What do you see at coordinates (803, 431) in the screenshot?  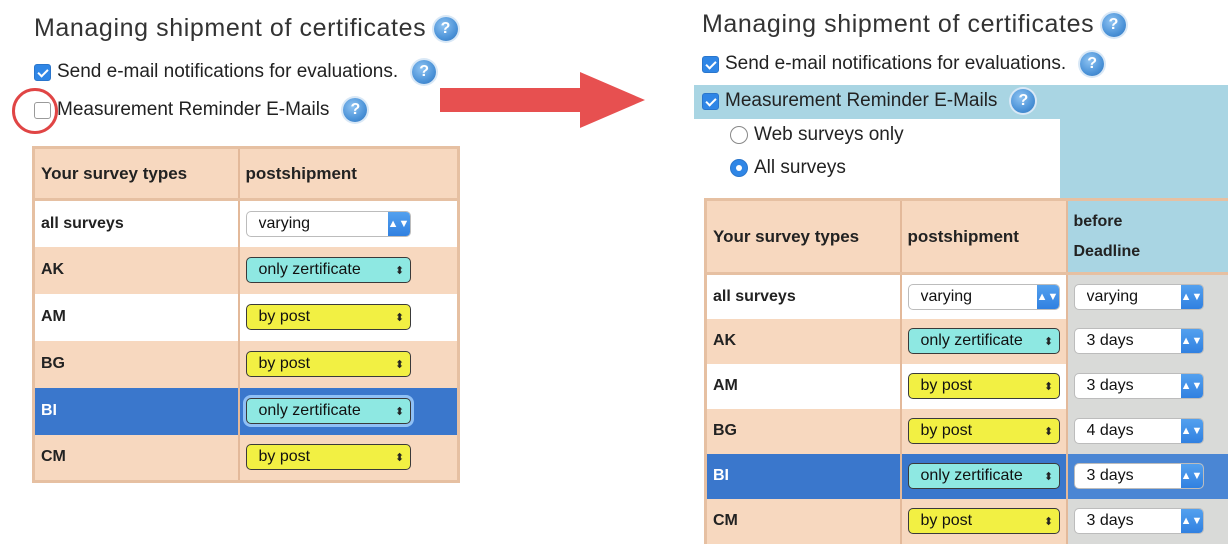 I see `survey-type-cell: BG` at bounding box center [803, 431].